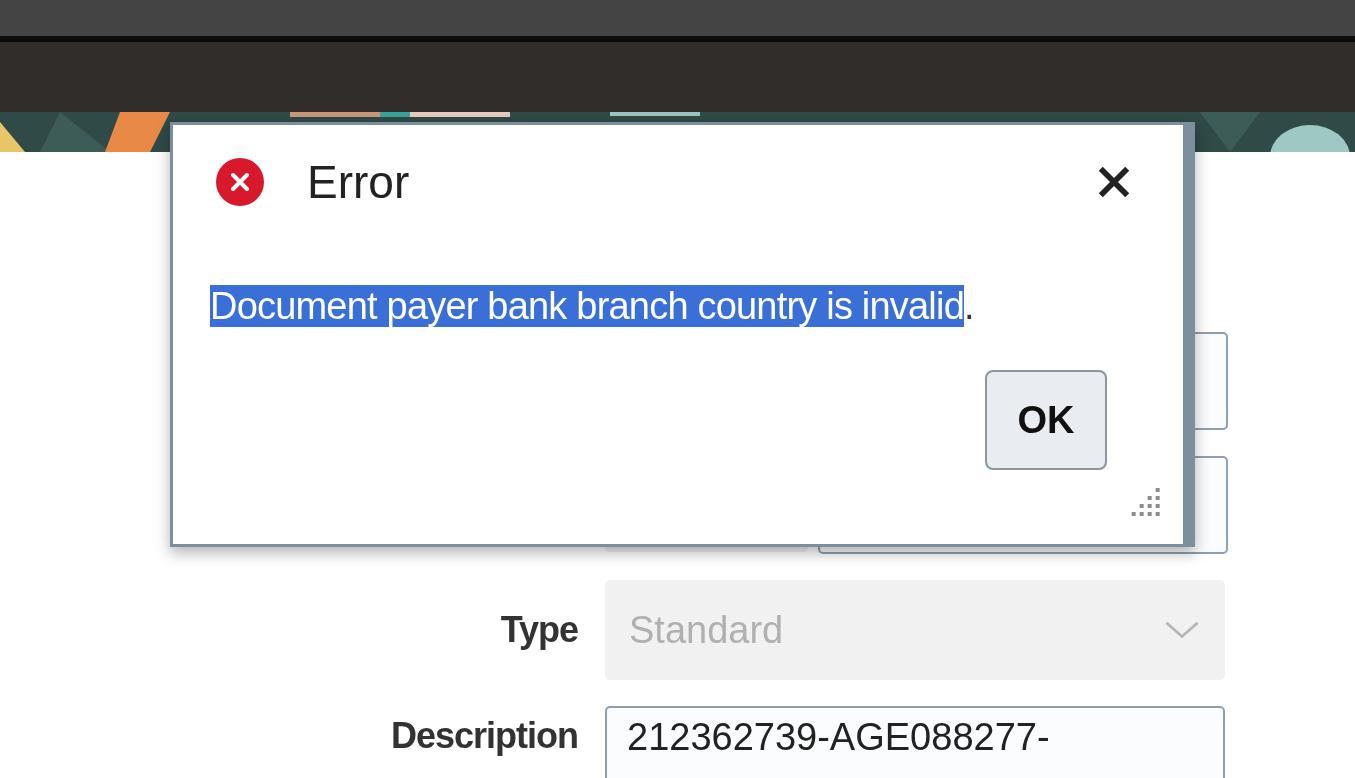  Describe the element at coordinates (359, 182) in the screenshot. I see `dialog-title: Error` at that location.